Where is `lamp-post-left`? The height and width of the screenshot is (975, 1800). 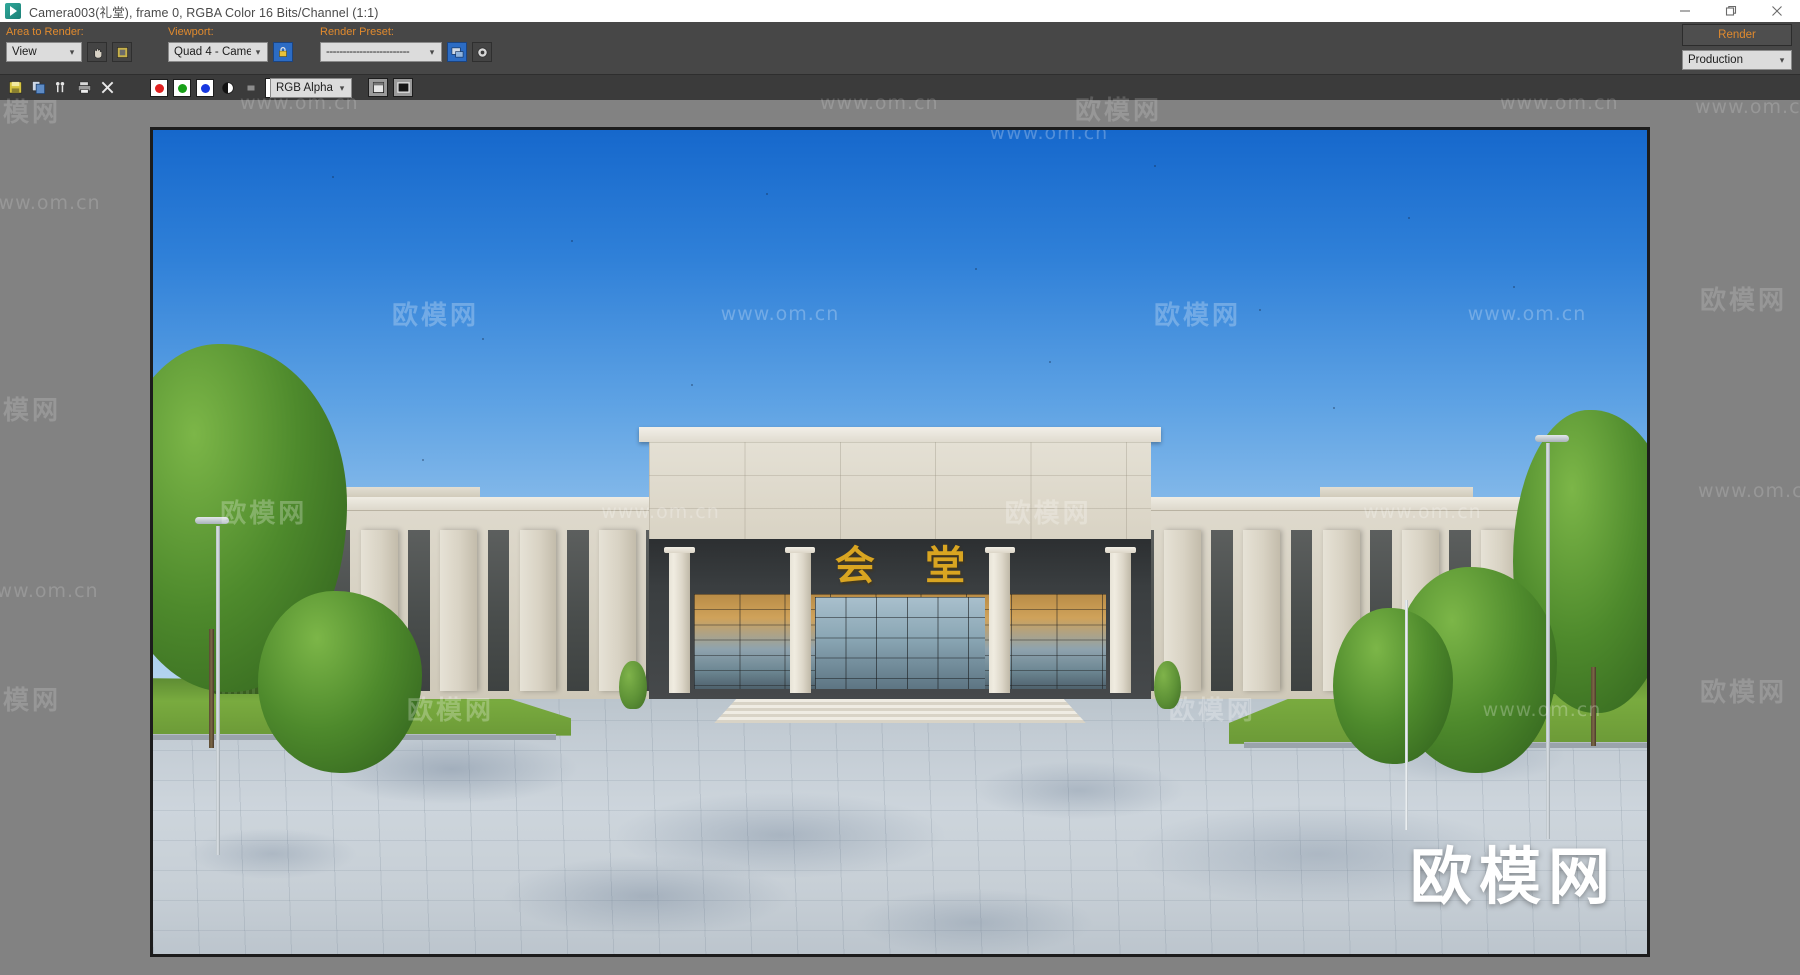 lamp-post-left is located at coordinates (217, 690).